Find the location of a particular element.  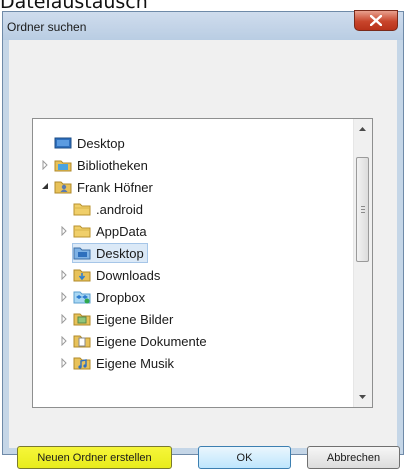

ok-button: OK is located at coordinates (244, 457).